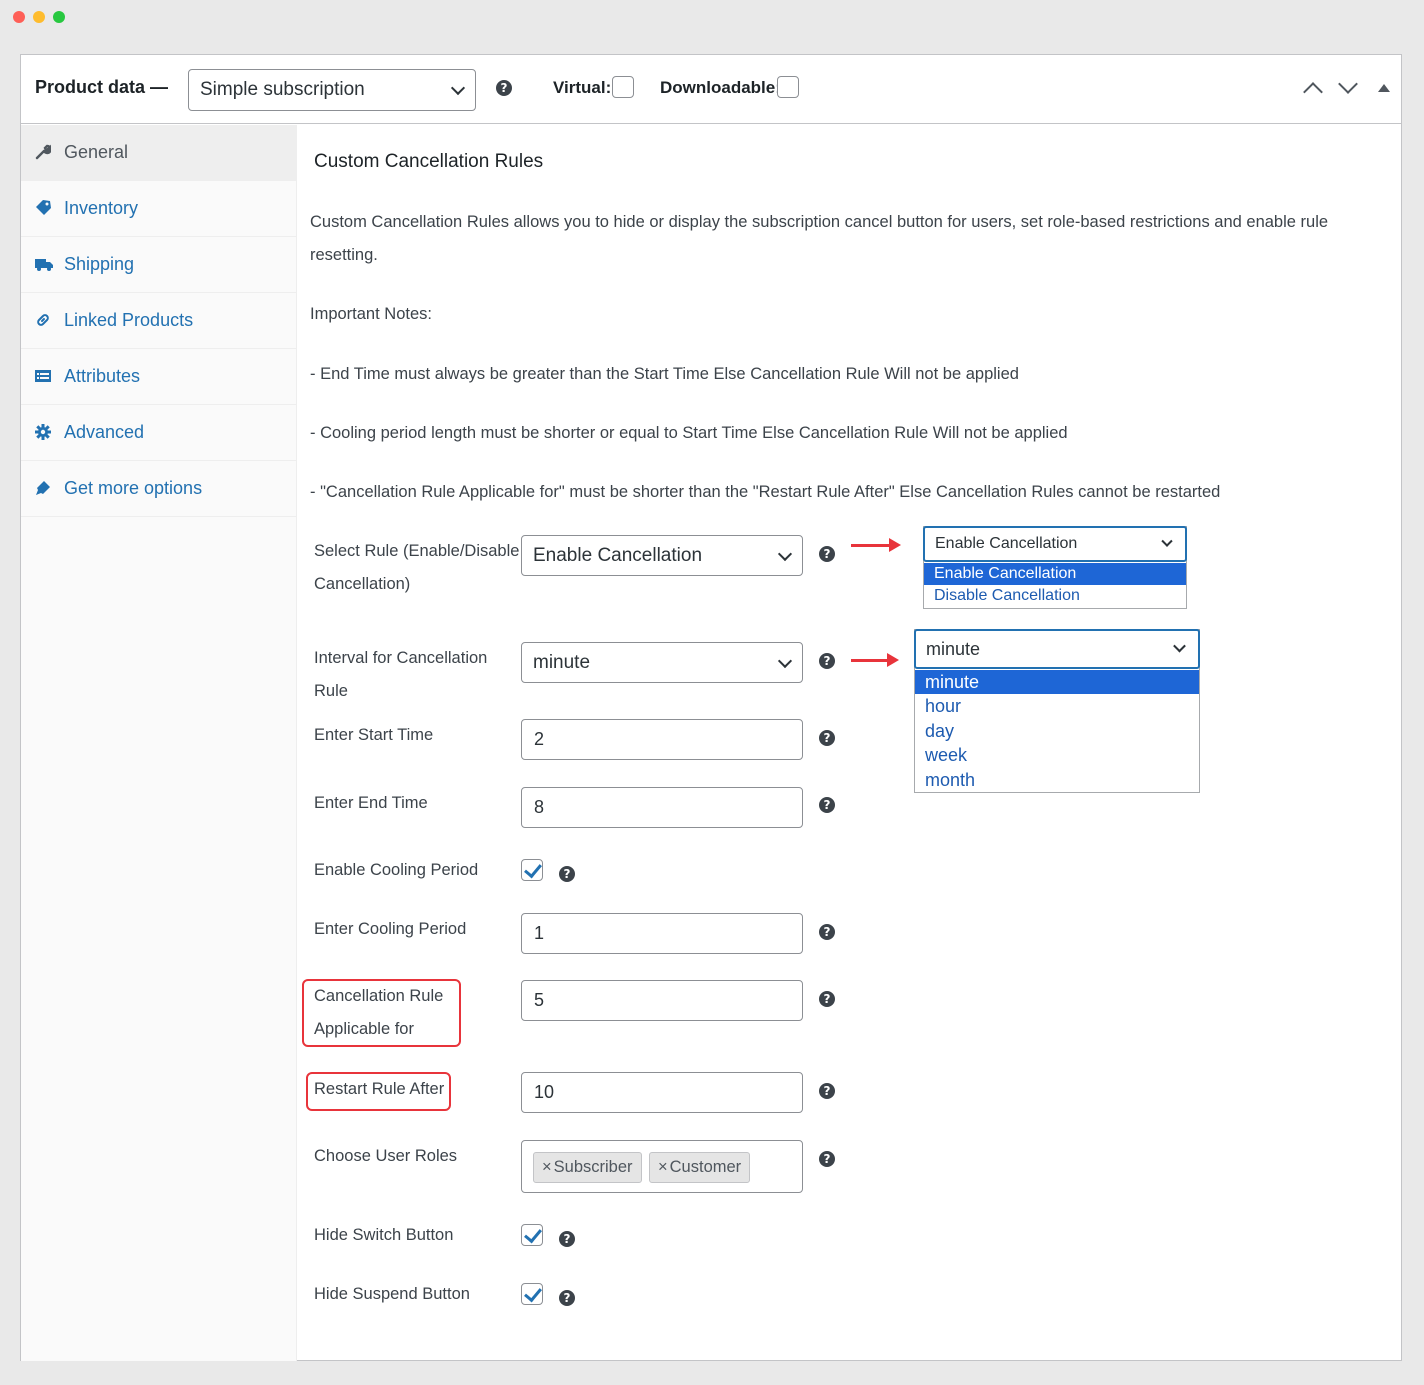 The height and width of the screenshot is (1385, 1424). Describe the element at coordinates (101, 208) in the screenshot. I see `tab-label: Inventory` at that location.